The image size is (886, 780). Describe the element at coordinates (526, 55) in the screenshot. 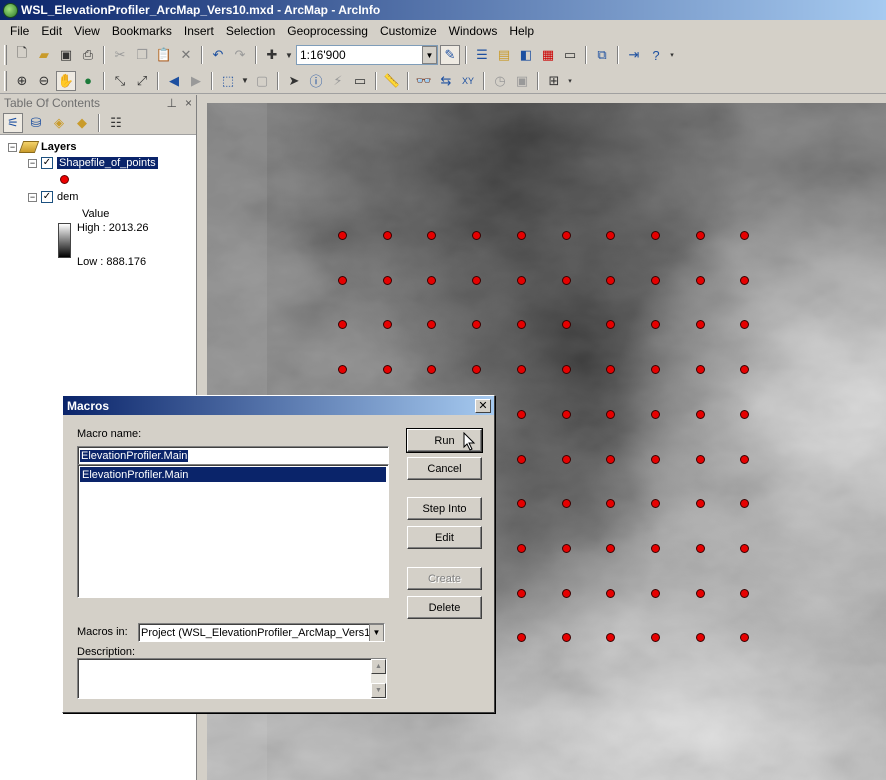

I see `search-window-icon: ◧` at that location.